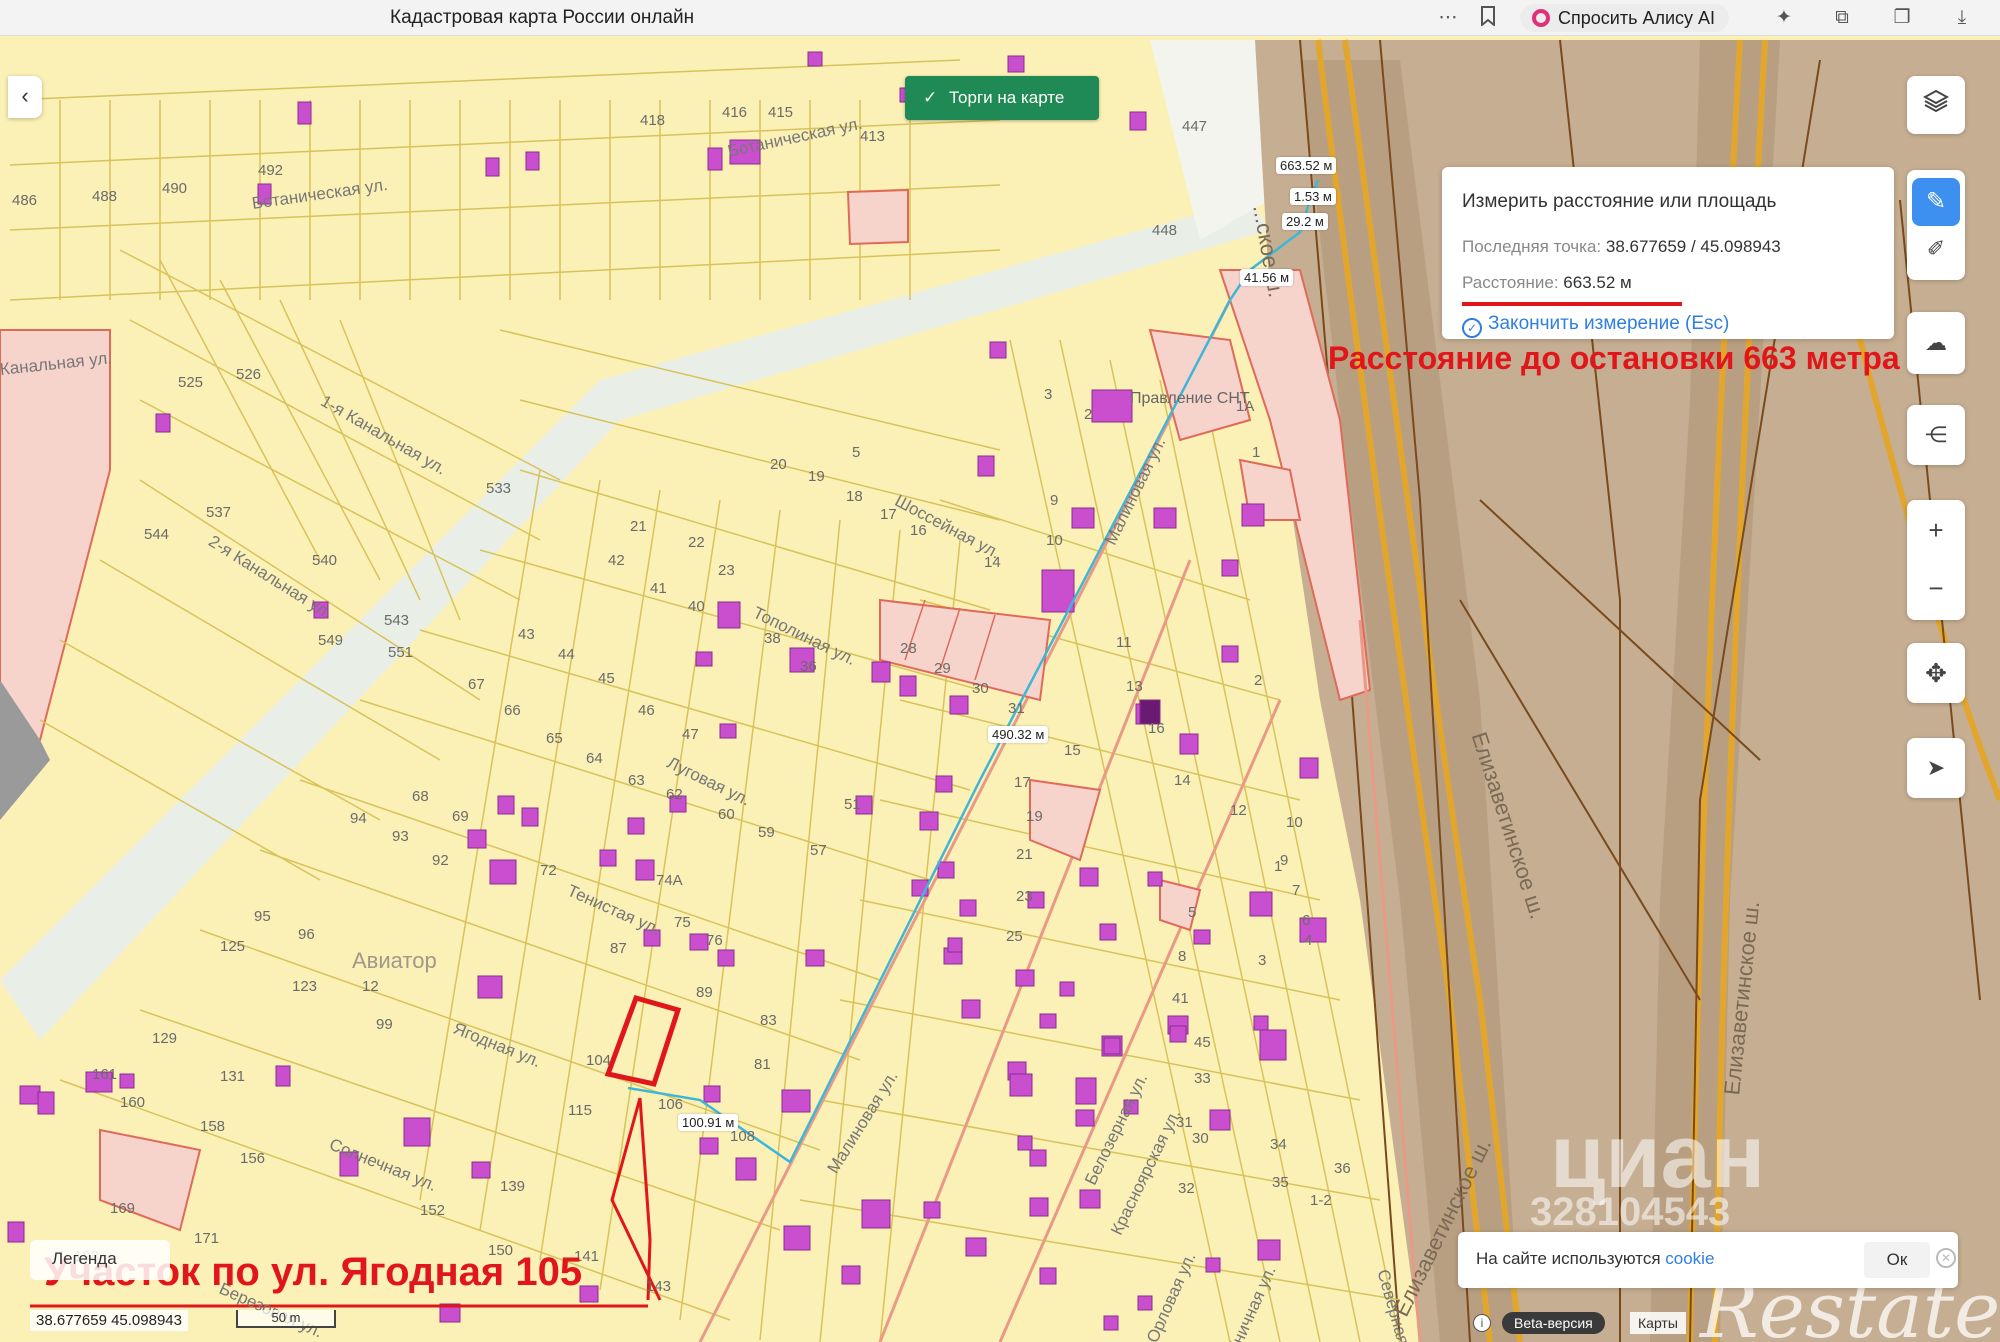 This screenshot has width=2000, height=1342. I want to click on parcel-number: 115, so click(580, 1110).